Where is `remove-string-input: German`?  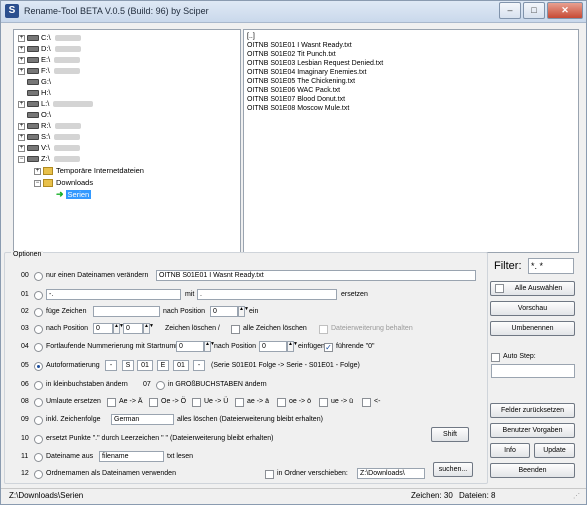 remove-string-input: German is located at coordinates (142, 419).